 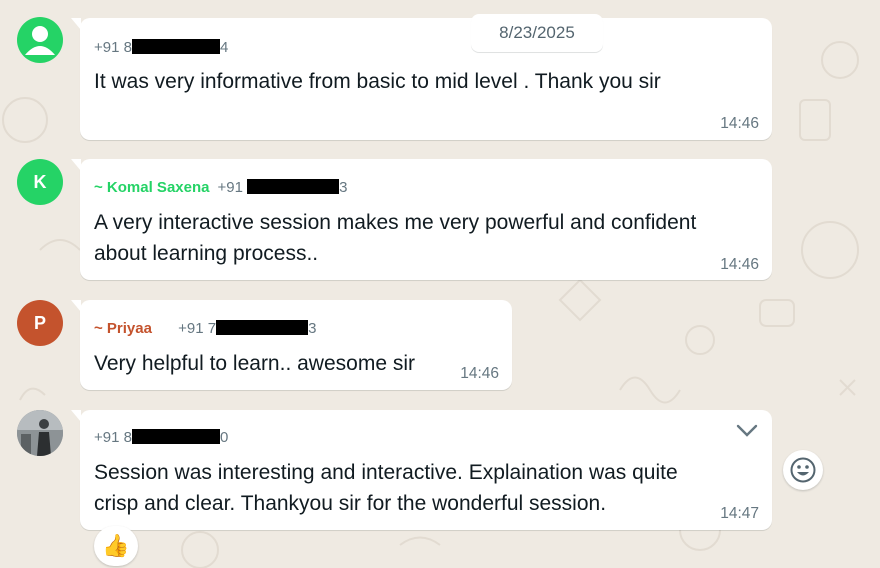 I want to click on sender-phone: +91 84, so click(x=161, y=47).